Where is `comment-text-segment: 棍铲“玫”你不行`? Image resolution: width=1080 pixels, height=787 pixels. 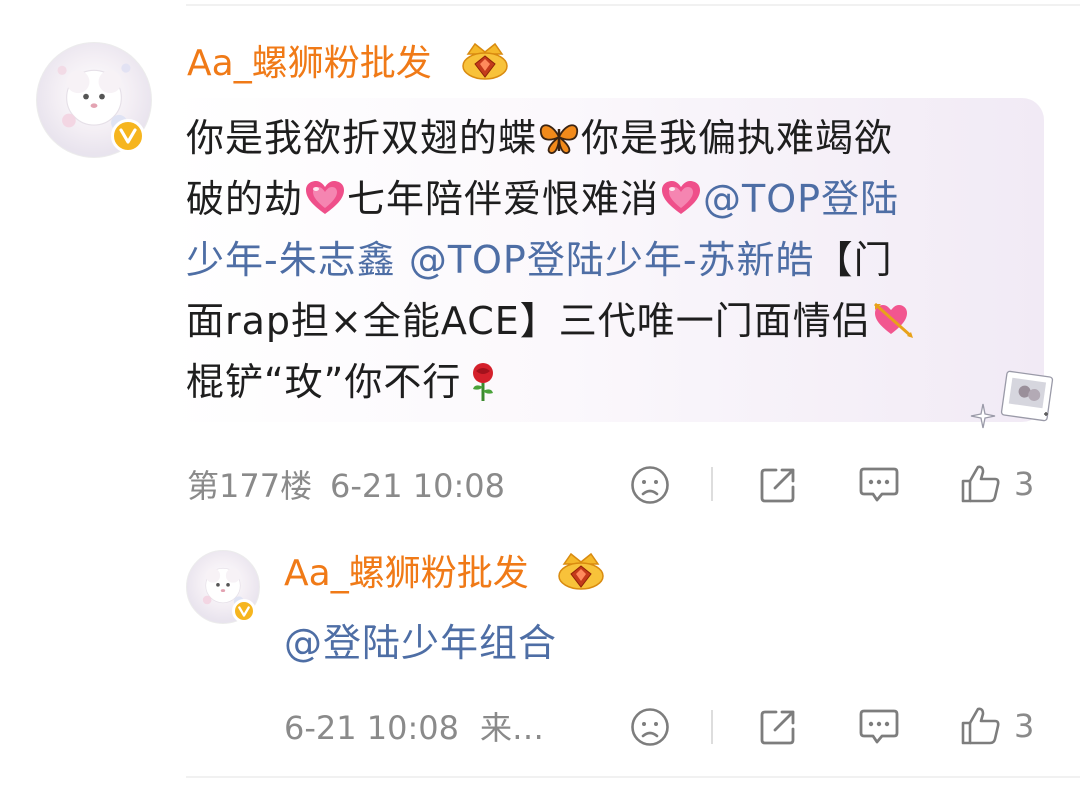 comment-text-segment: 棍铲“玫”你不行 is located at coordinates (324, 382).